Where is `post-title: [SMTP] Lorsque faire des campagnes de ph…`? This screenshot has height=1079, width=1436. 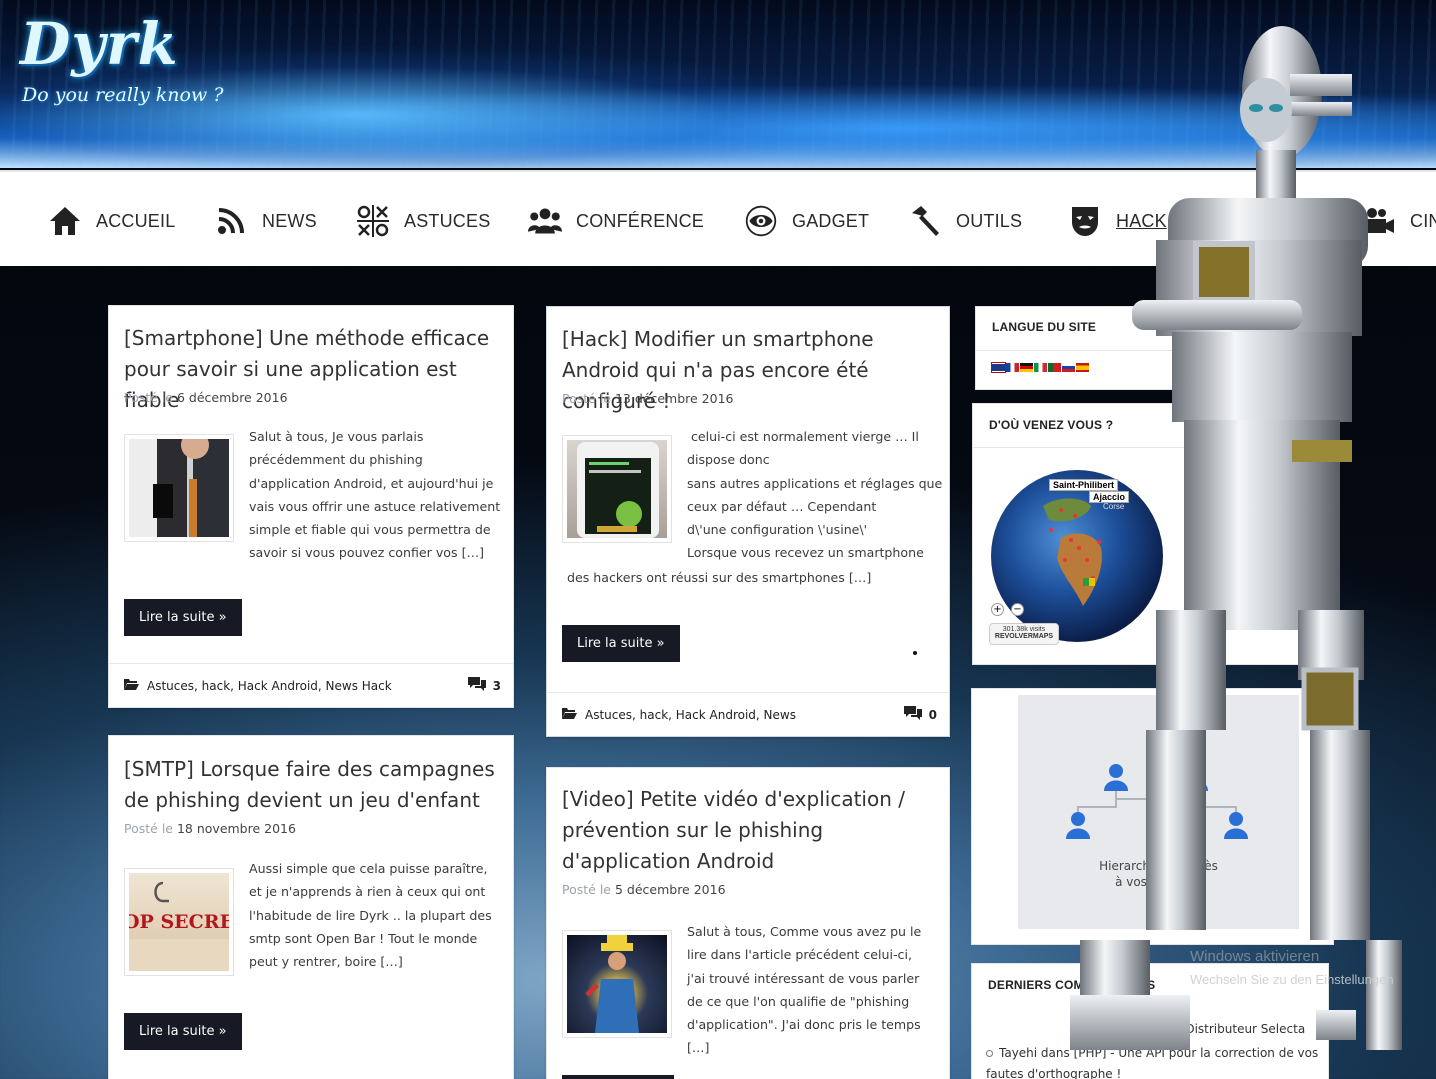
post-title: [SMTP] Lorsque faire des campagnes de ph… is located at coordinates (312, 785).